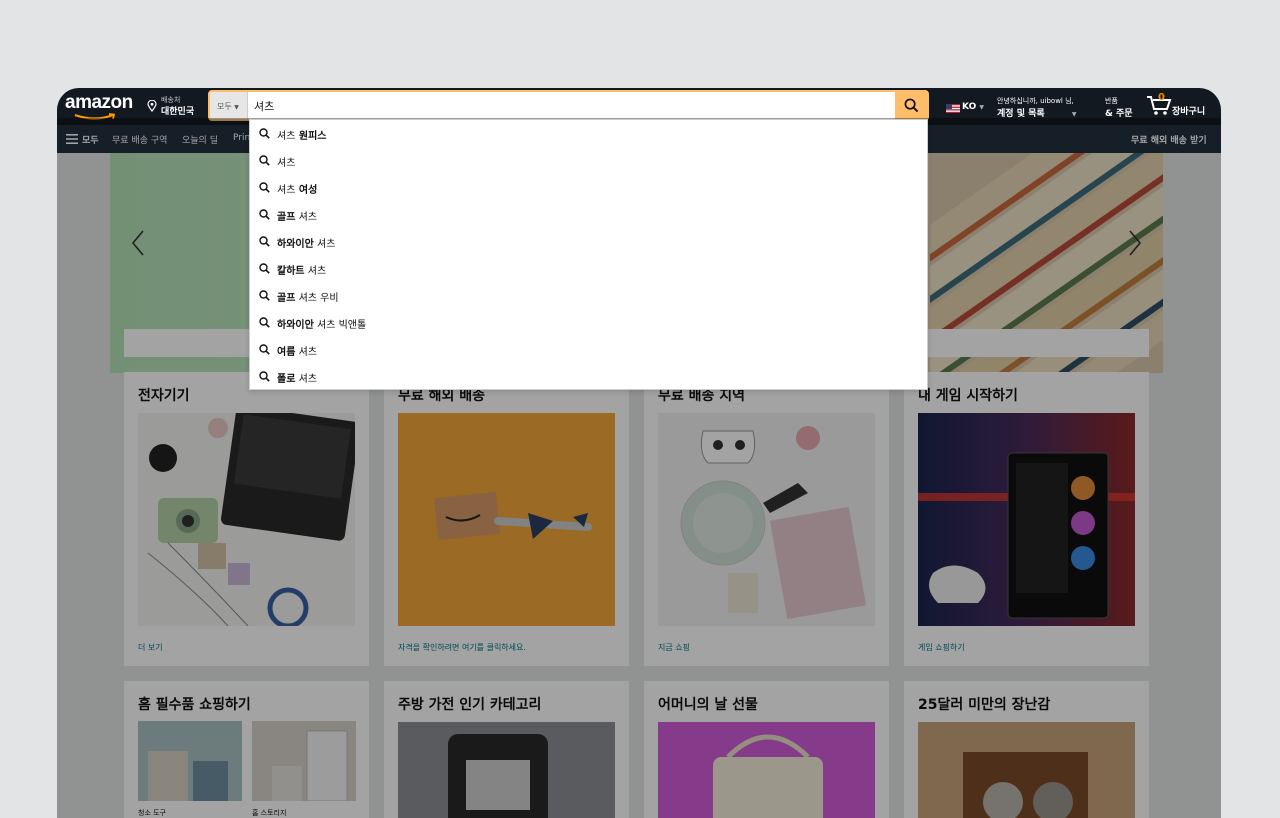 The image size is (1280, 818). I want to click on suggestion-item: 셔츠 여성, so click(589, 187).